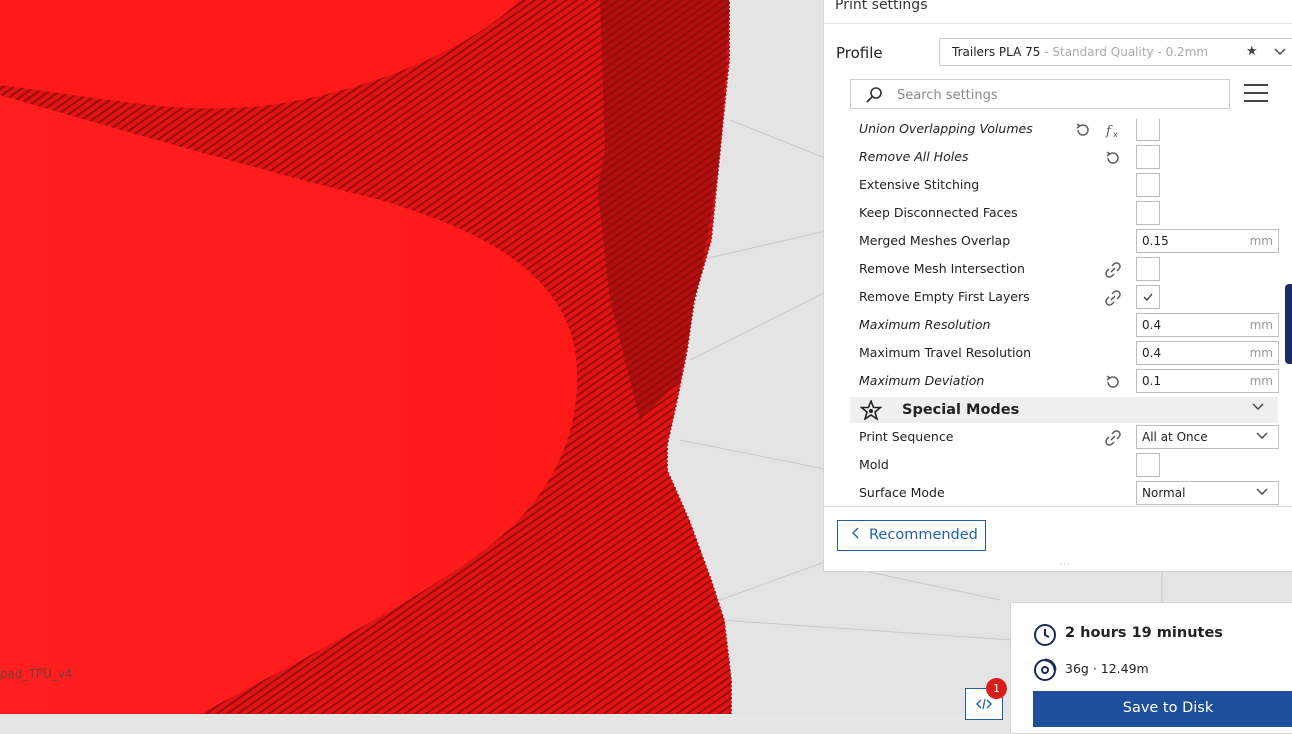  What do you see at coordinates (1207, 241) in the screenshot?
I see `number-input: 0.15 mm` at bounding box center [1207, 241].